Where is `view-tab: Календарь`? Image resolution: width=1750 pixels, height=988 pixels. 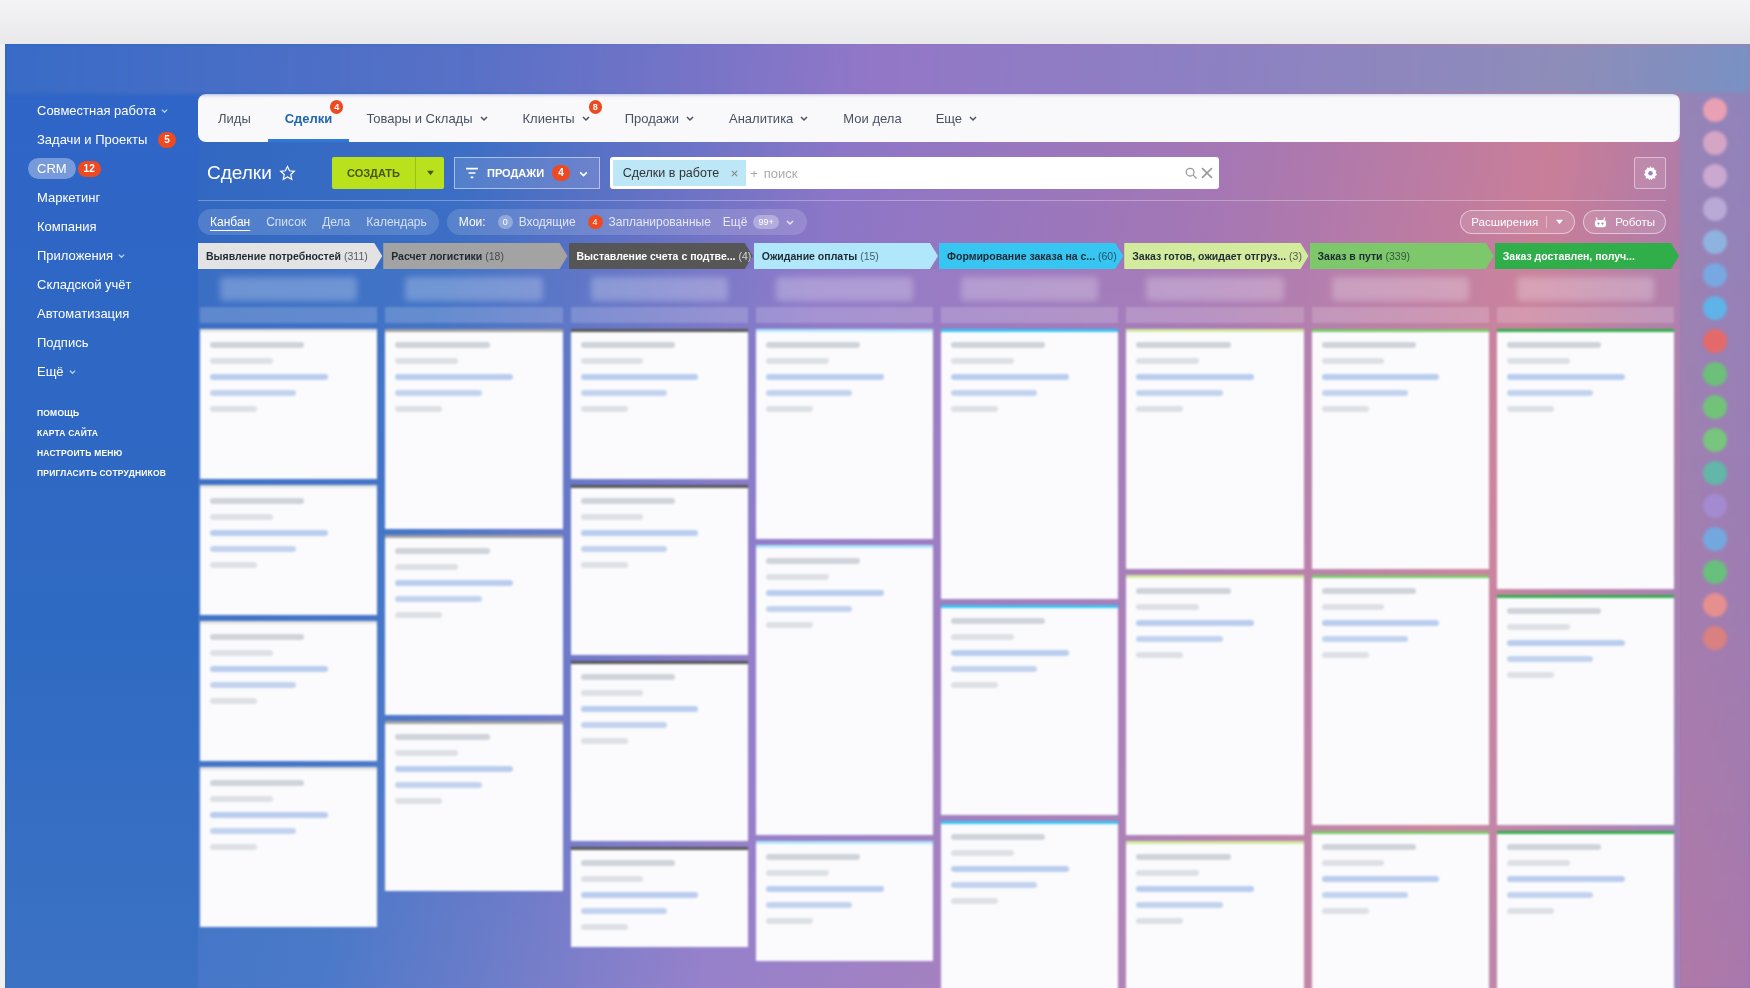
view-tab: Календарь is located at coordinates (396, 222).